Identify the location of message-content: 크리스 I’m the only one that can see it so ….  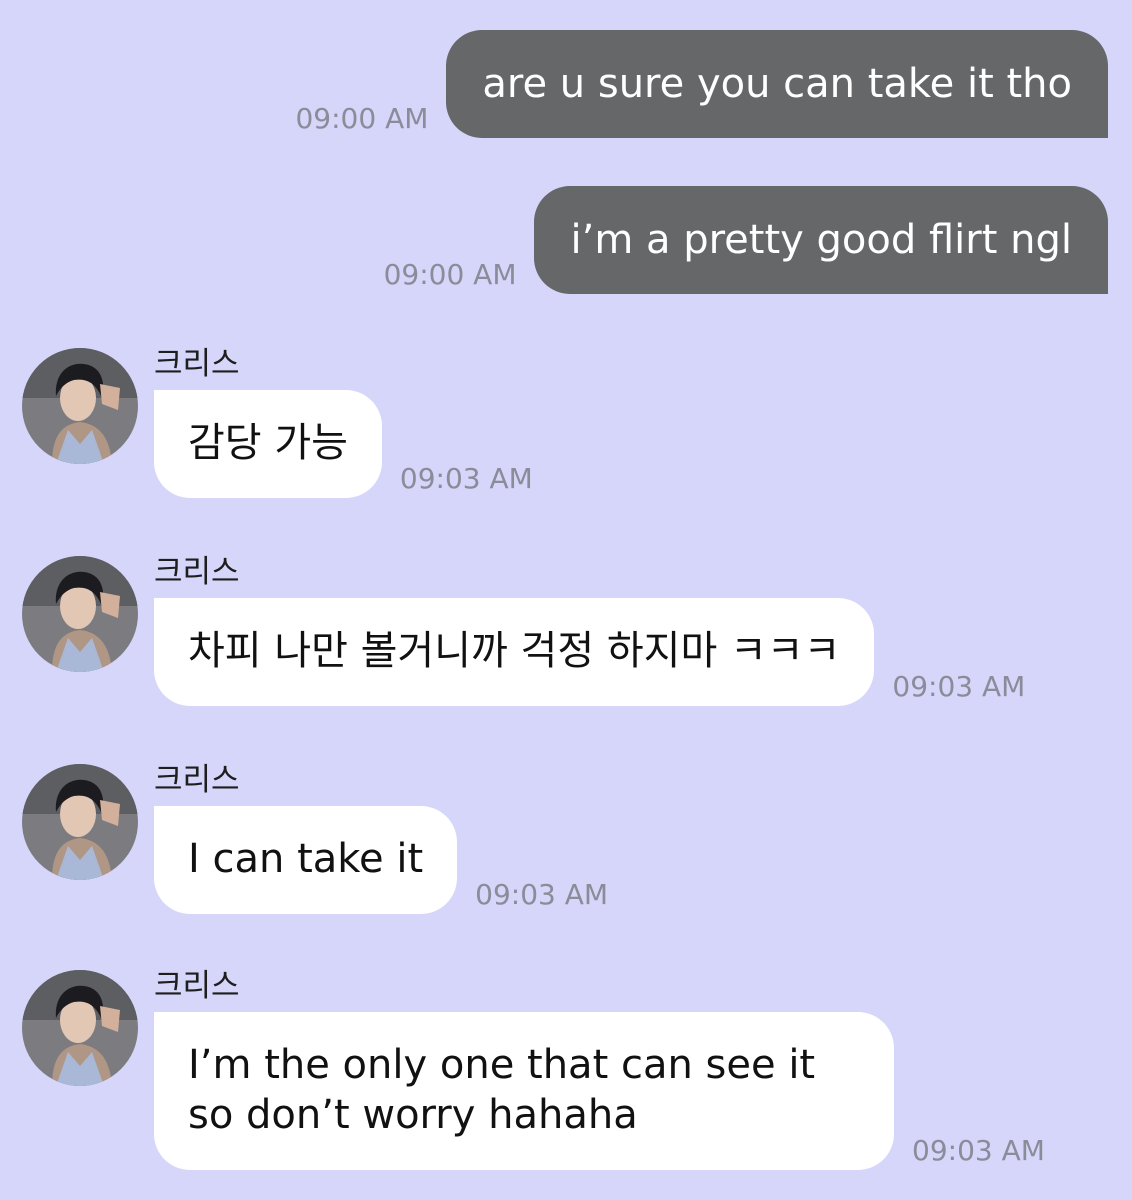
(599, 1069).